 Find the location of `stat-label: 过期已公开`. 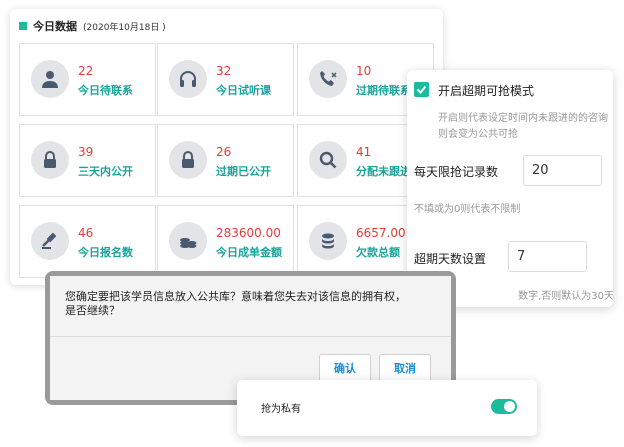

stat-label: 过期已公开 is located at coordinates (243, 171).